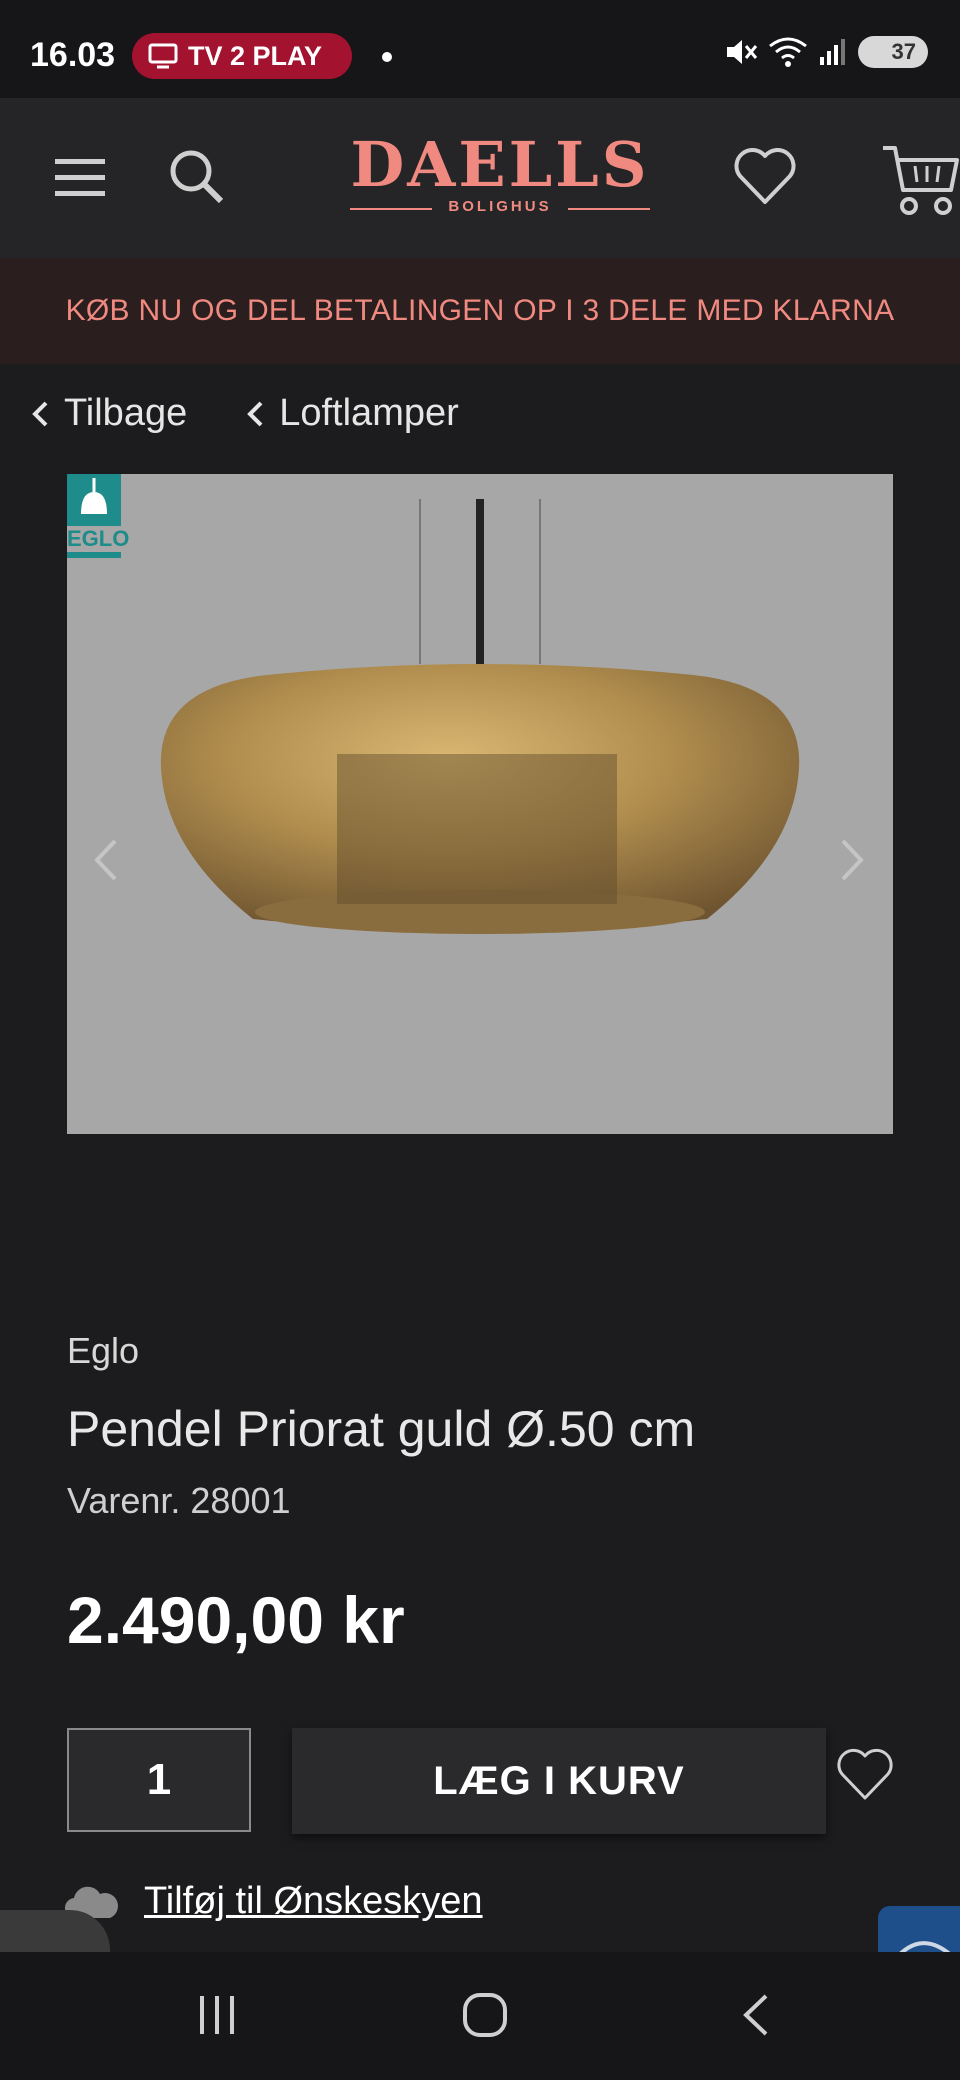 The width and height of the screenshot is (960, 2080). I want to click on android-navigation-bar, so click(480, 2016).